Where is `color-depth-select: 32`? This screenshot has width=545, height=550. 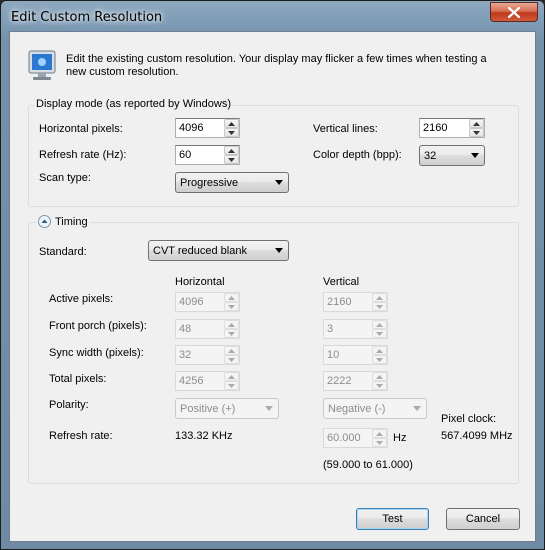 color-depth-select: 32 is located at coordinates (452, 155).